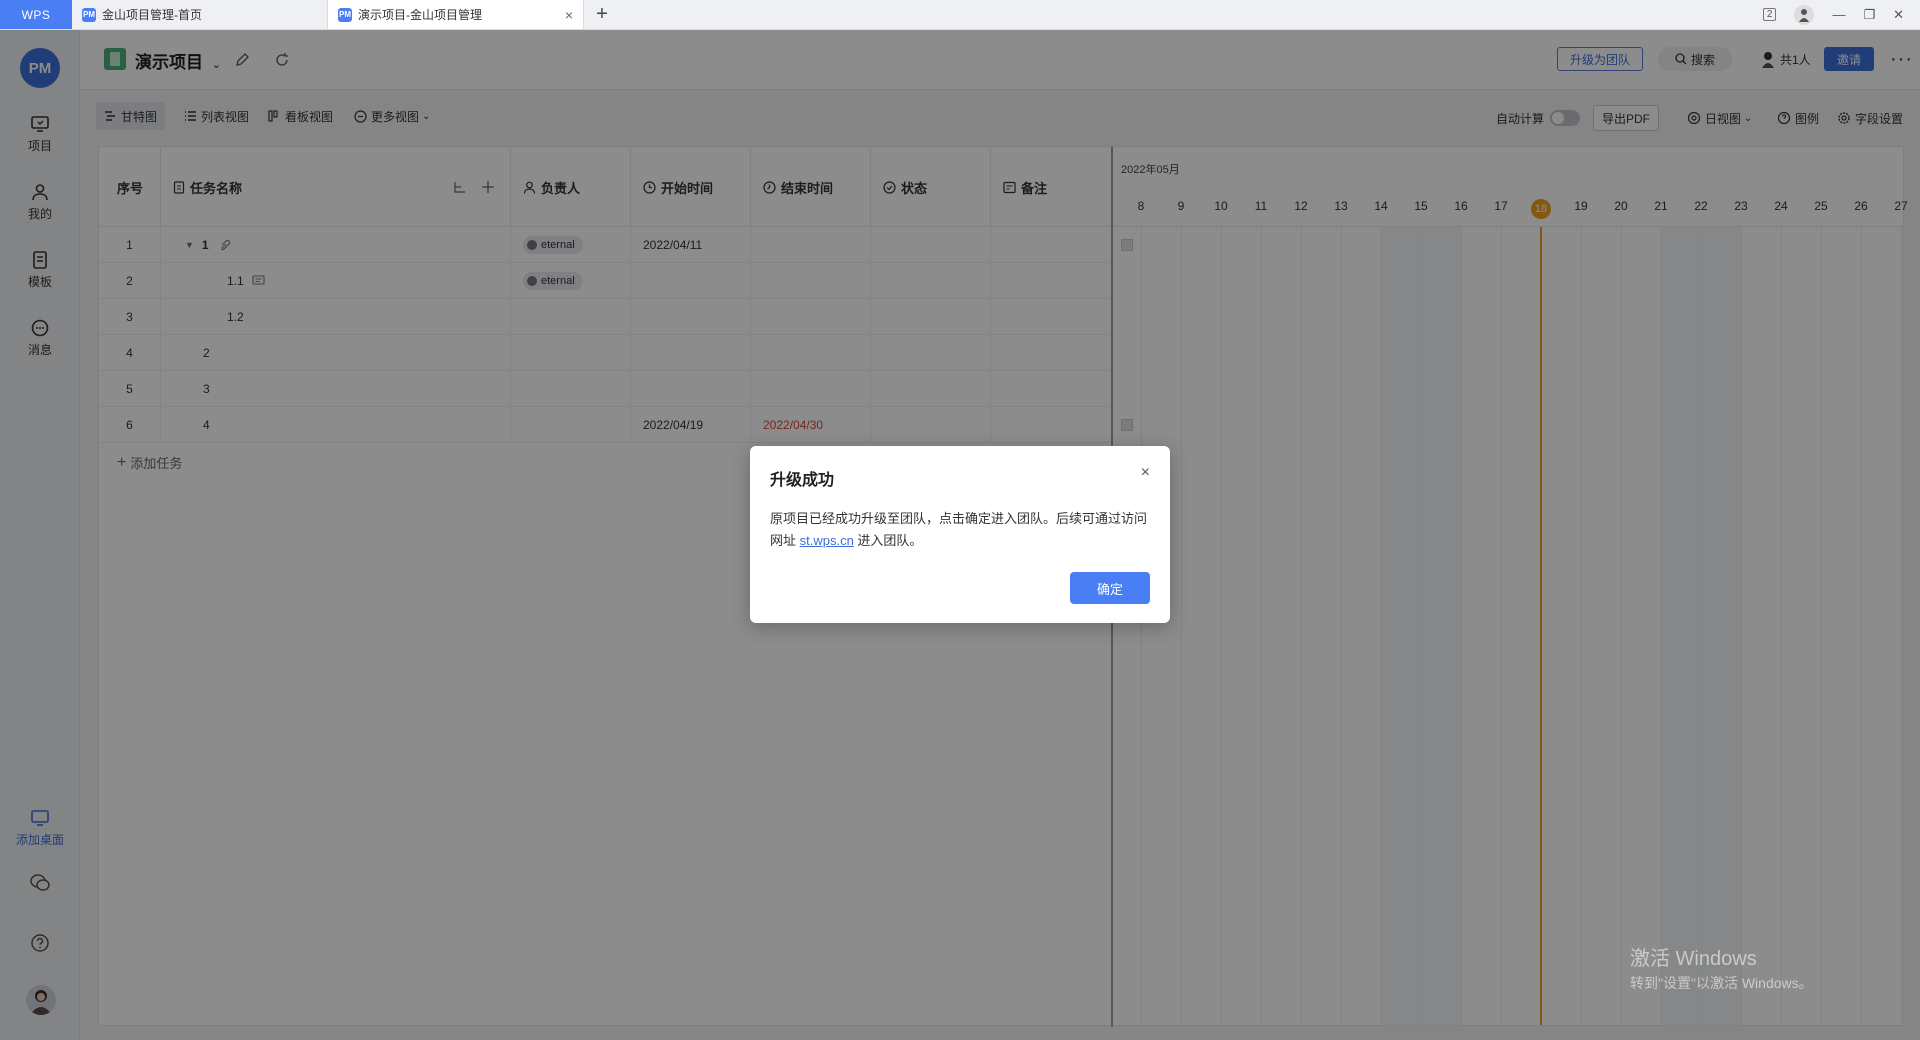 The width and height of the screenshot is (1920, 1040). I want to click on plus-icon: +, so click(602, 14).